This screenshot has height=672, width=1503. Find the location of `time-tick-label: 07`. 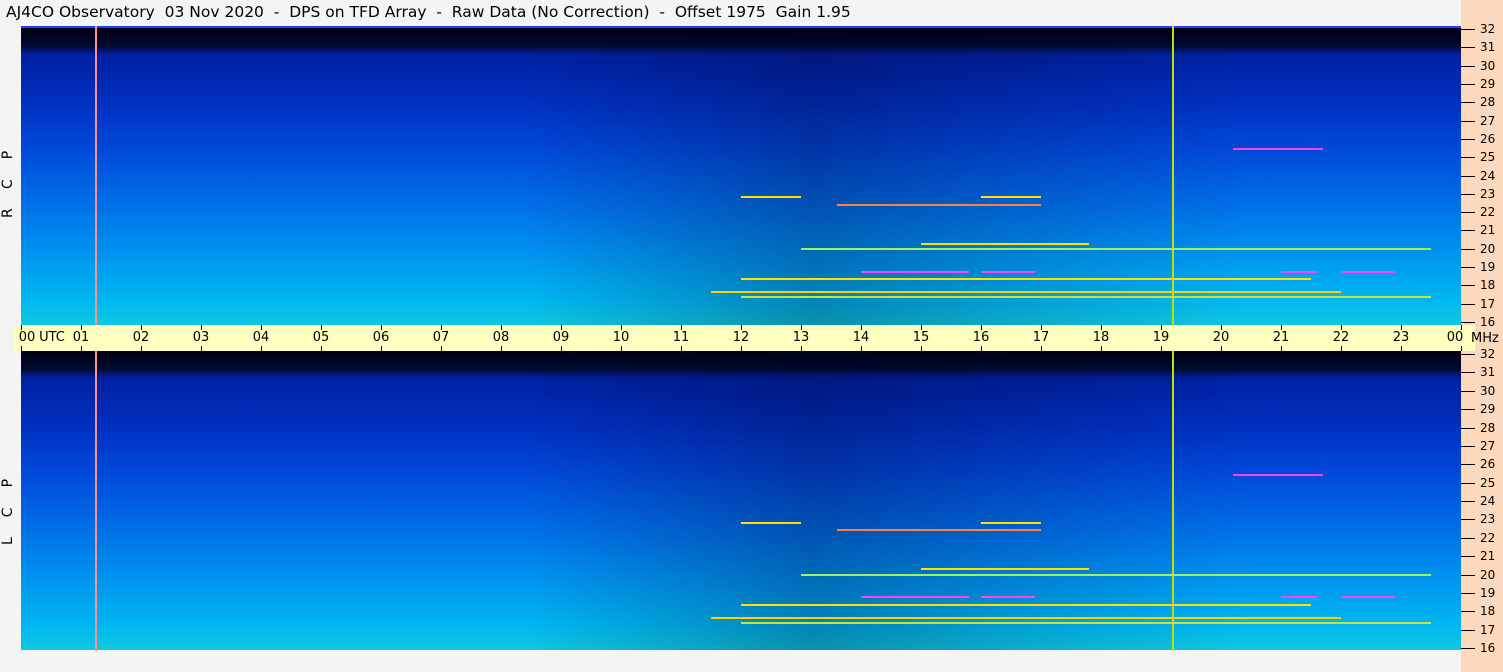

time-tick-label: 07 is located at coordinates (441, 337).